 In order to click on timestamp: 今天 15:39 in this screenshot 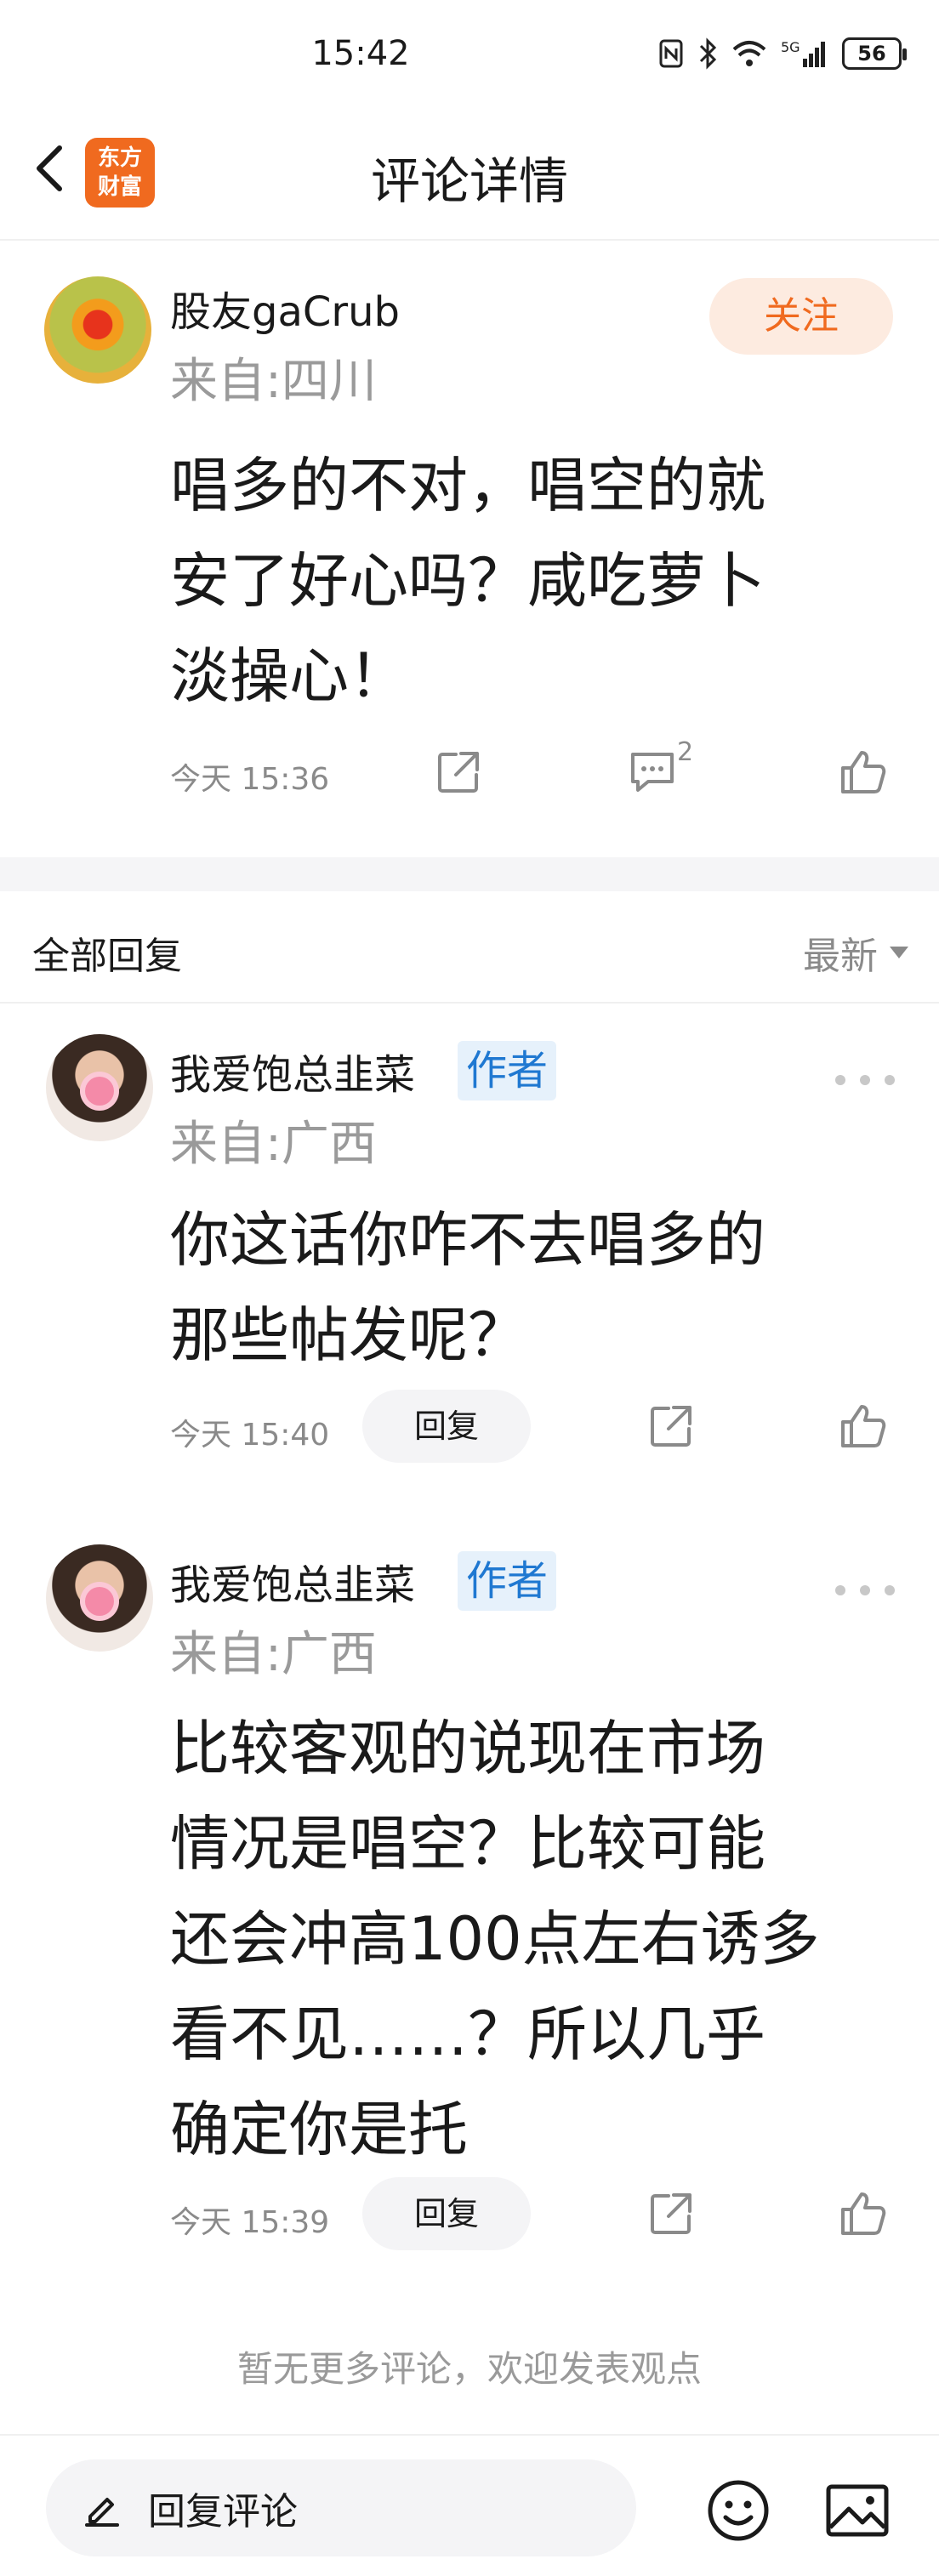, I will do `click(250, 2222)`.